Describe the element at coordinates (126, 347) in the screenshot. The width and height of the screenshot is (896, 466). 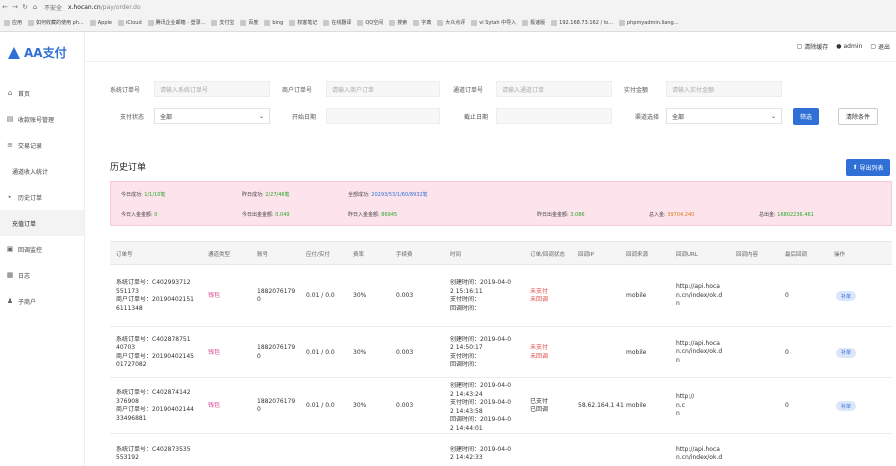
I see `order-number: 40703` at that location.